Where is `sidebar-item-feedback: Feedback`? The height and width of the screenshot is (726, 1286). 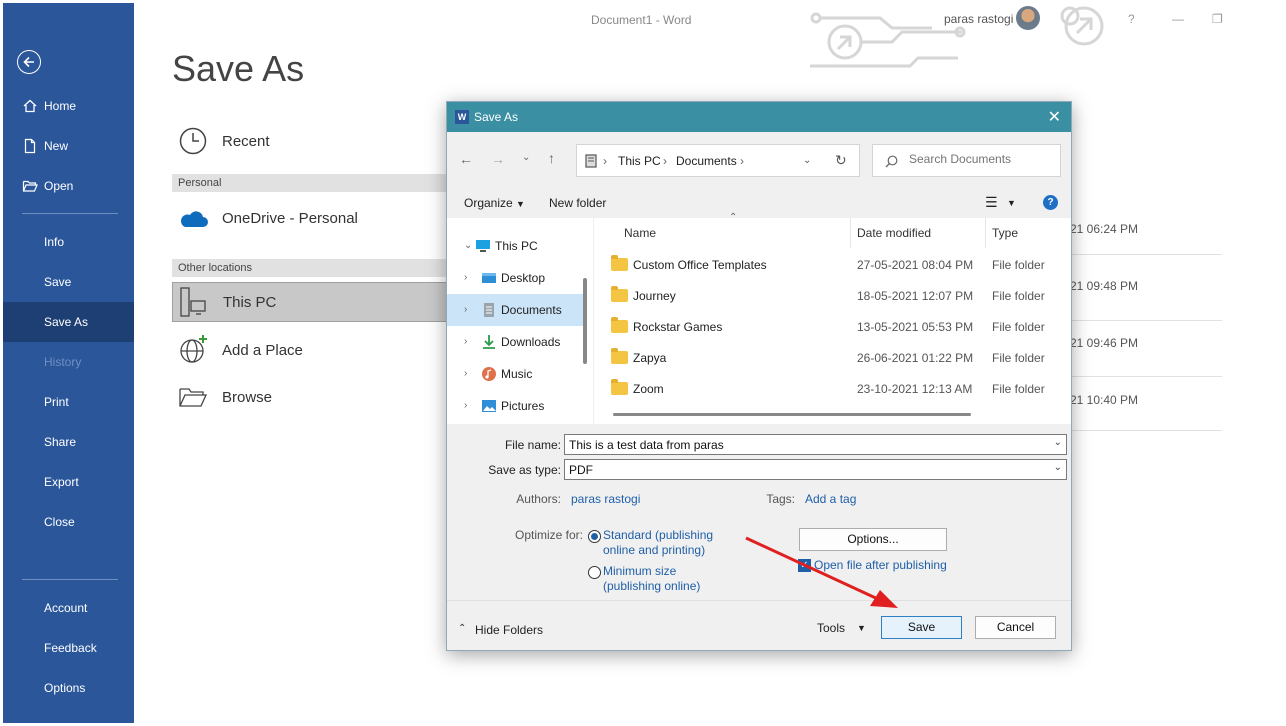 sidebar-item-feedback: Feedback is located at coordinates (68, 648).